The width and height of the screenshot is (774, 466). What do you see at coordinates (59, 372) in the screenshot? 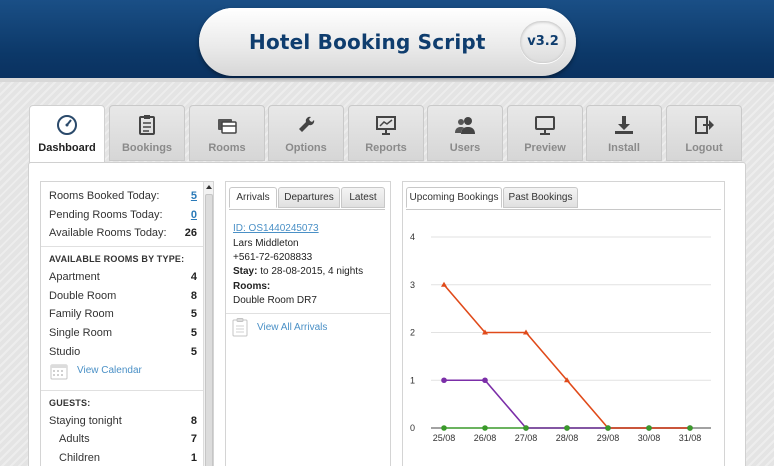
I see `calendar-icon` at bounding box center [59, 372].